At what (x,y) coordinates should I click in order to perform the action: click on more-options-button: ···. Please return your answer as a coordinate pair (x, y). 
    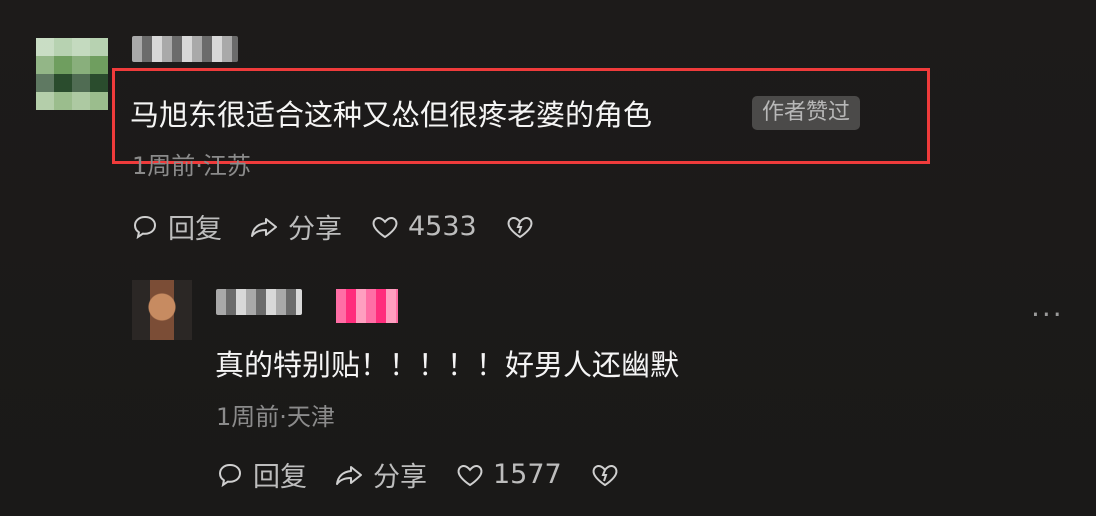
    Looking at the image, I should click on (1047, 314).